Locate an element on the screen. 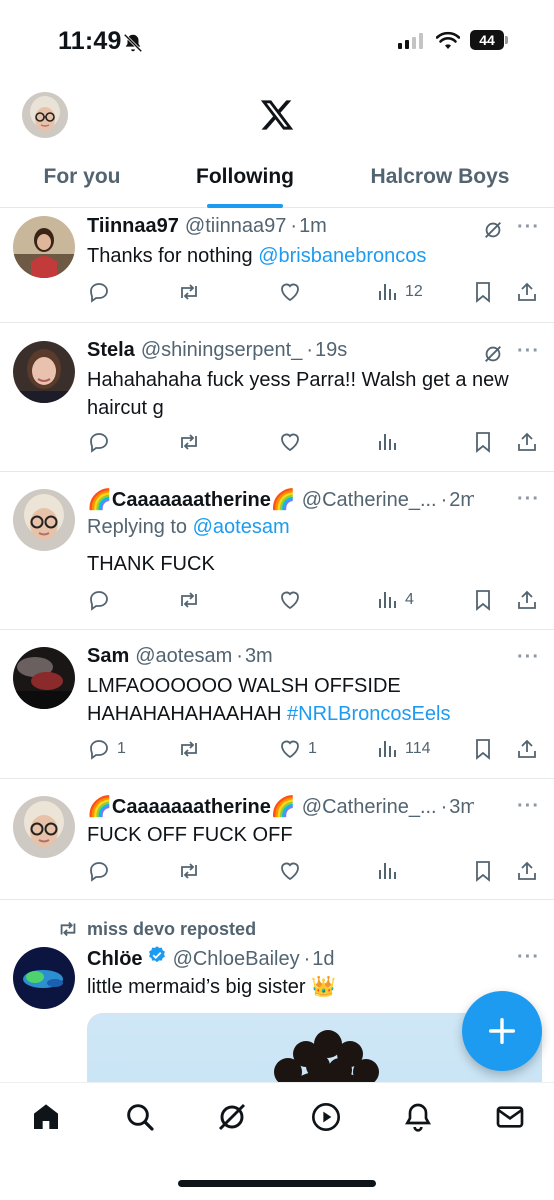  views-button: 12 is located at coordinates (399, 292).